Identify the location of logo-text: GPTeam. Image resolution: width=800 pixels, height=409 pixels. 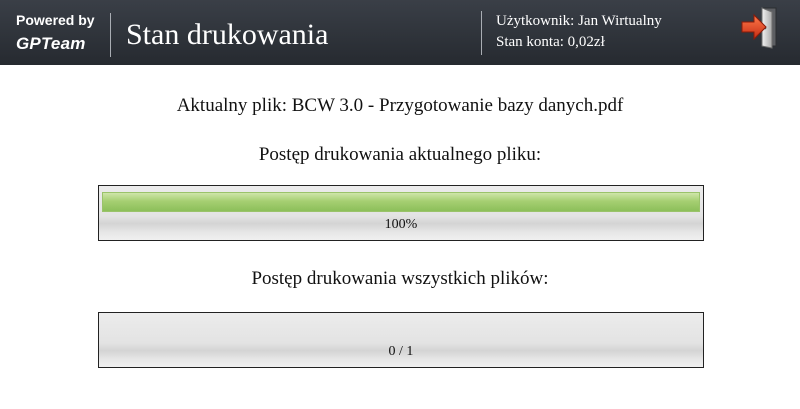
(51, 43).